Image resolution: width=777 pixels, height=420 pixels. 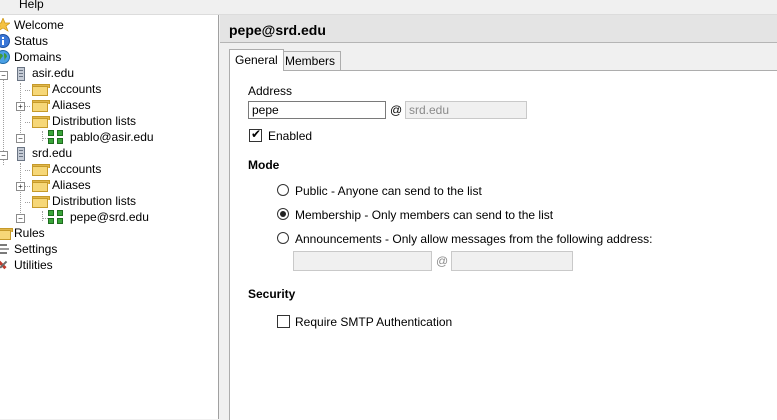 I want to click on tools-icon, so click(x=4, y=265).